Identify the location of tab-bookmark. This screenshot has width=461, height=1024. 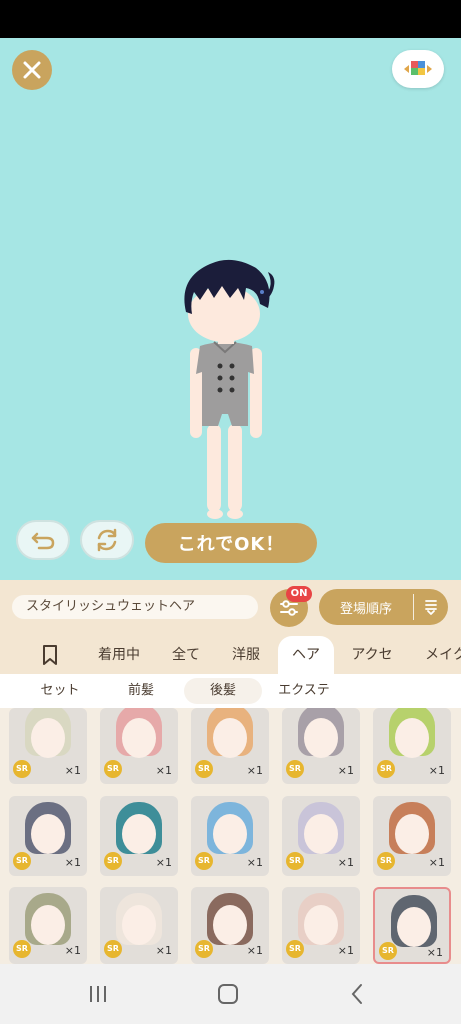
(50, 655).